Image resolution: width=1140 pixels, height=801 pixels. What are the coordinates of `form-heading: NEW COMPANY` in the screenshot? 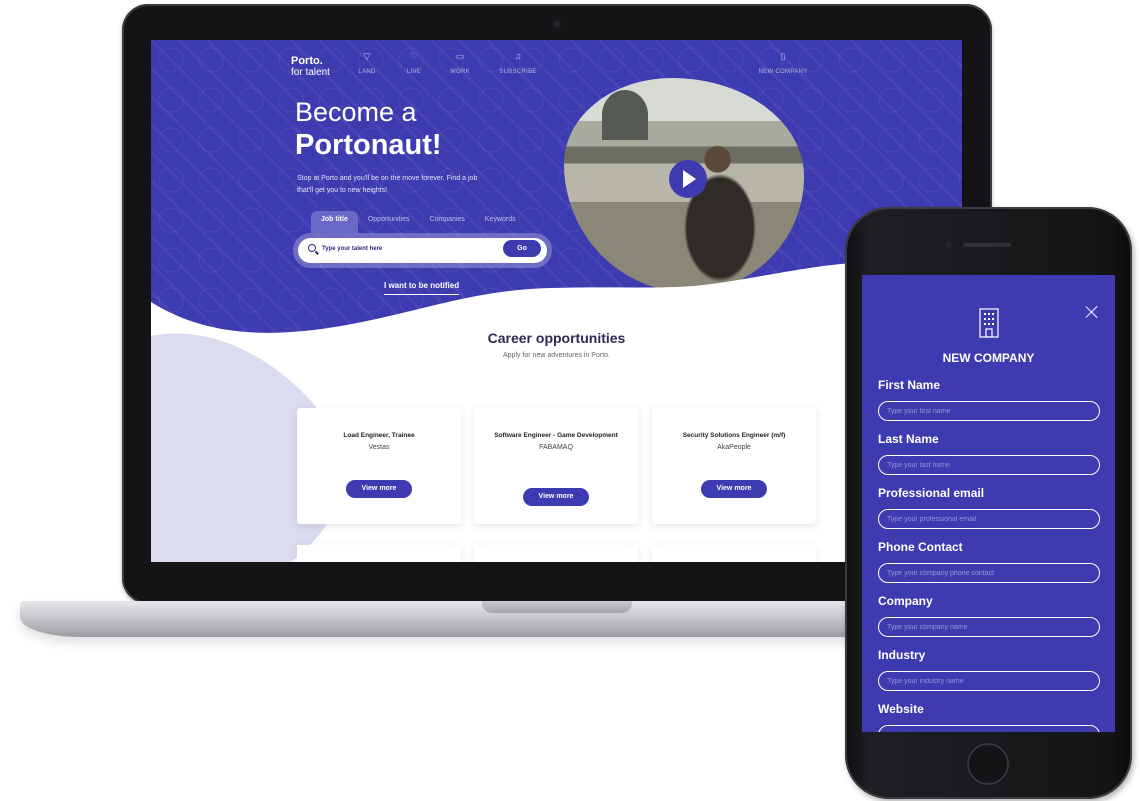 It's located at (988, 358).